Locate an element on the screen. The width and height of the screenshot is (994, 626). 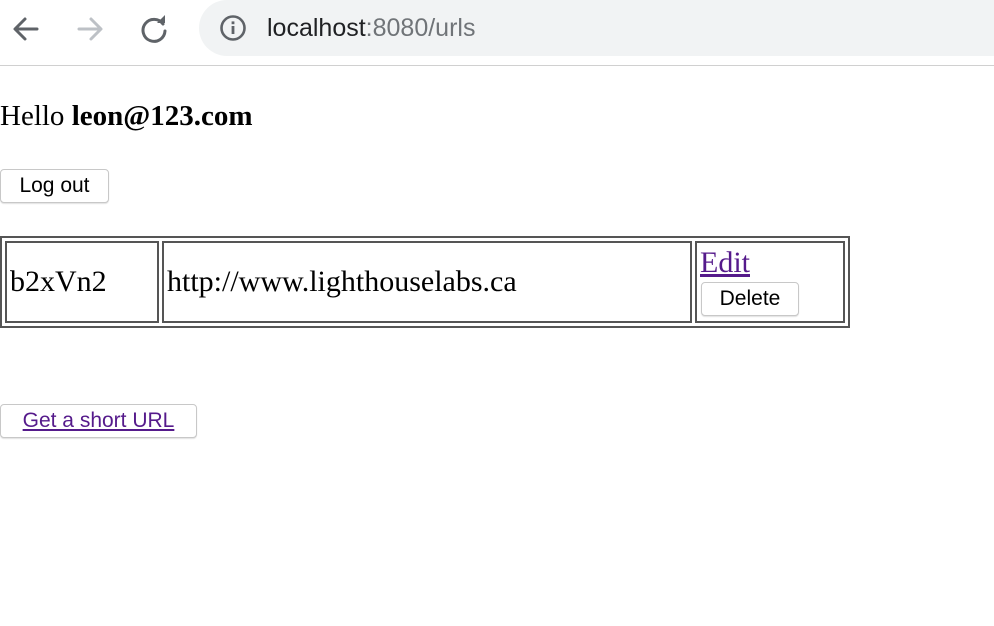
greeting-prefix: Hello is located at coordinates (36, 116).